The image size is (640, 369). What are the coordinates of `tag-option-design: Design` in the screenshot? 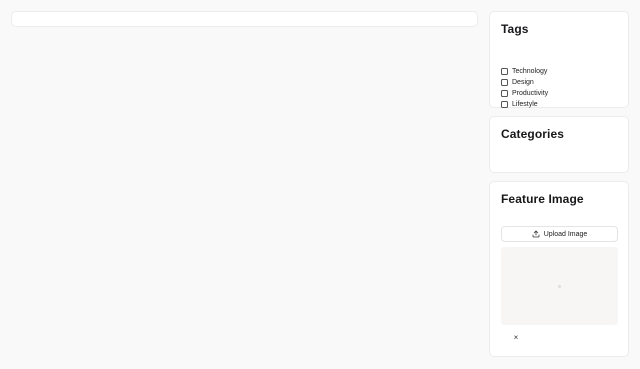 It's located at (524, 82).